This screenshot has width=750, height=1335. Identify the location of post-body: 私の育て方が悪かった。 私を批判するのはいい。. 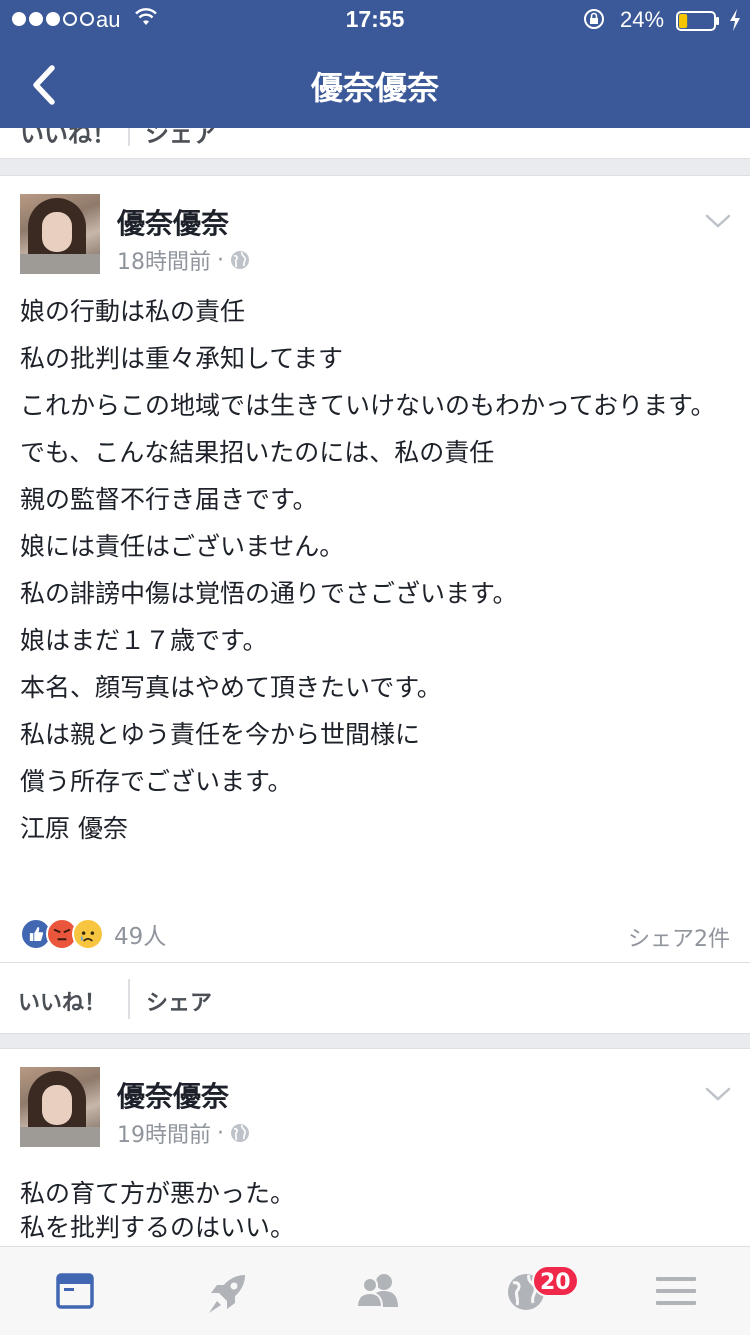
(375, 1211).